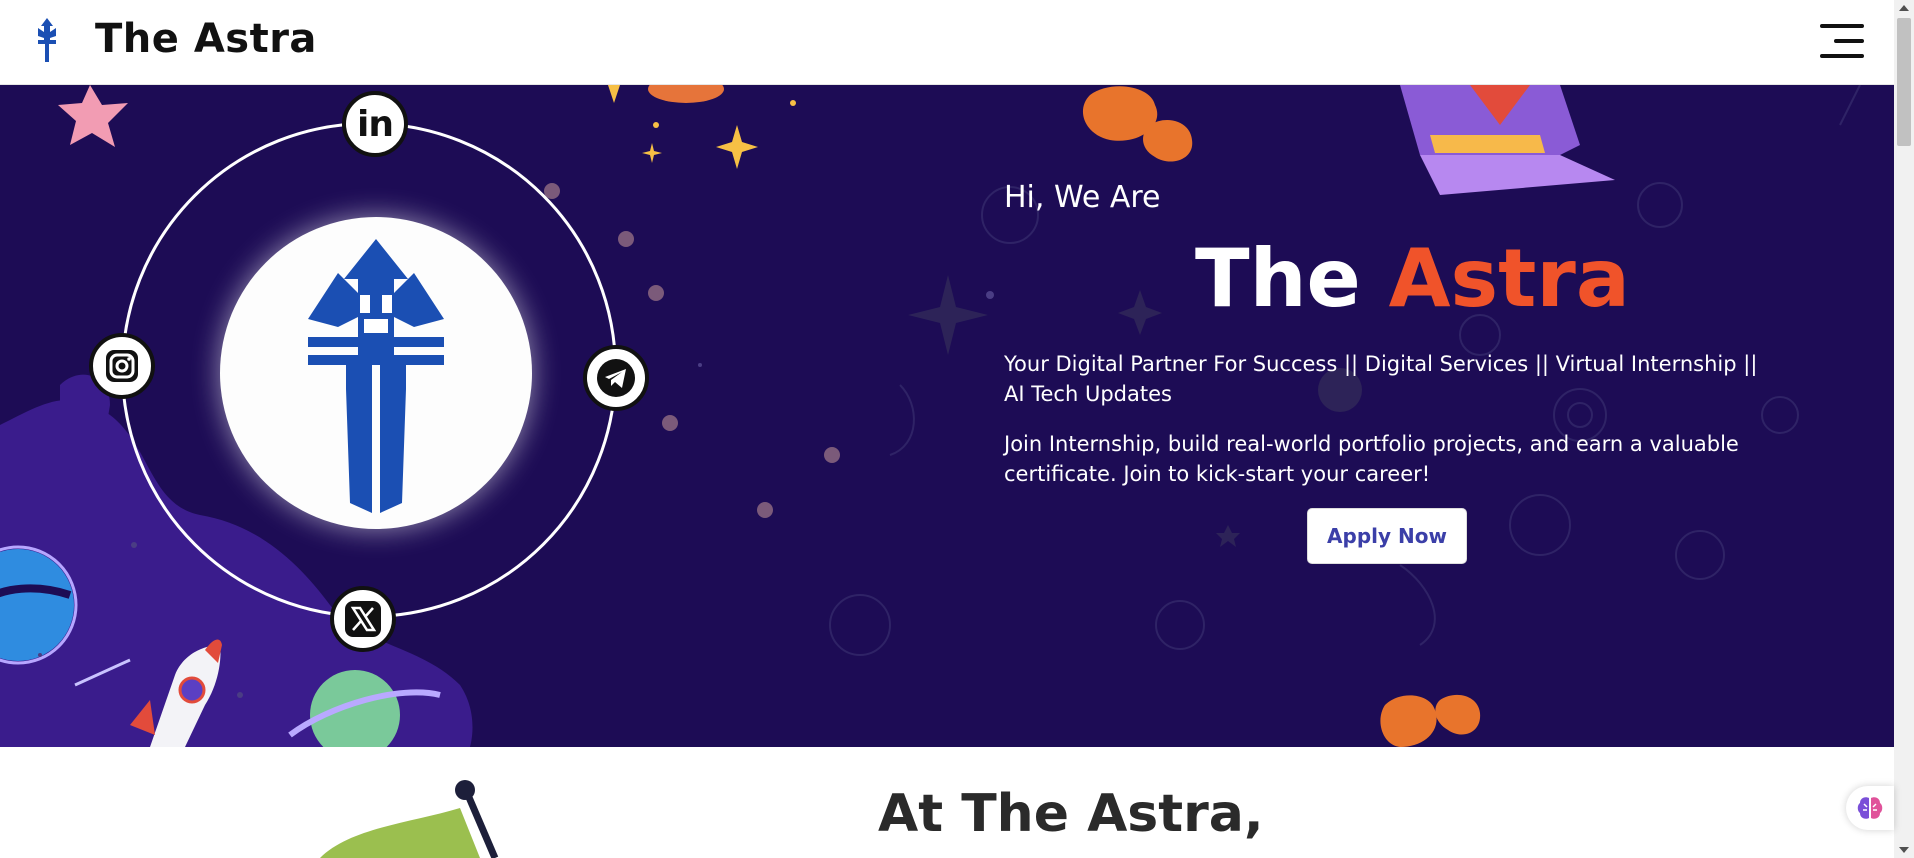 The image size is (1914, 858). I want to click on linkedin-icon: in, so click(375, 124).